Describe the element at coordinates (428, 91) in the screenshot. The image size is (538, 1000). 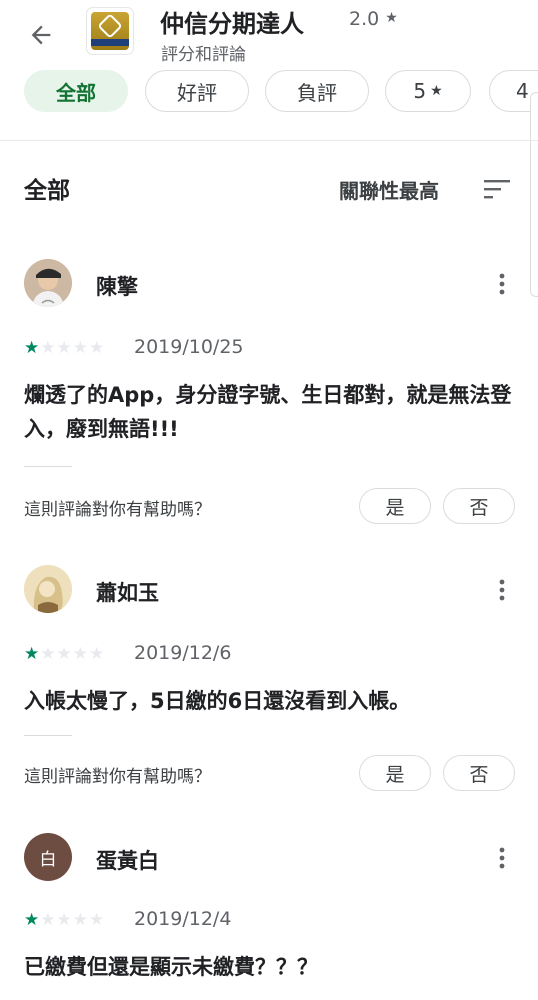
I see `chip-5-stars: 5 ★` at that location.